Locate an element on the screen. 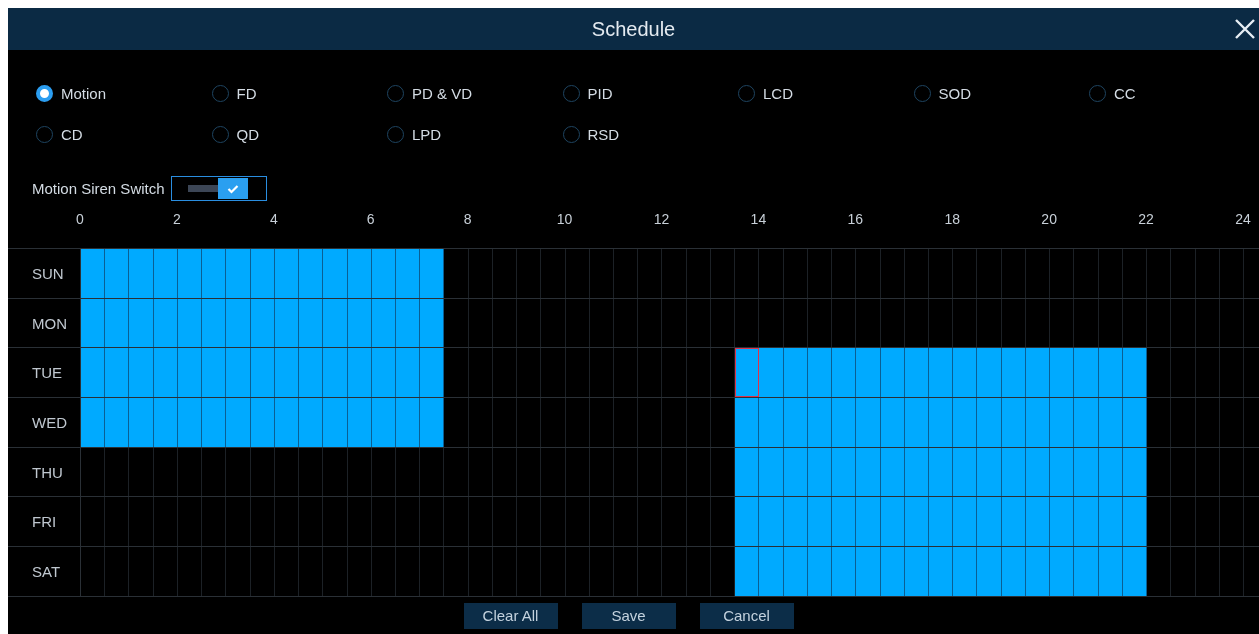 This screenshot has width=1259, height=634. detection-radio: LPD is located at coordinates (475, 134).